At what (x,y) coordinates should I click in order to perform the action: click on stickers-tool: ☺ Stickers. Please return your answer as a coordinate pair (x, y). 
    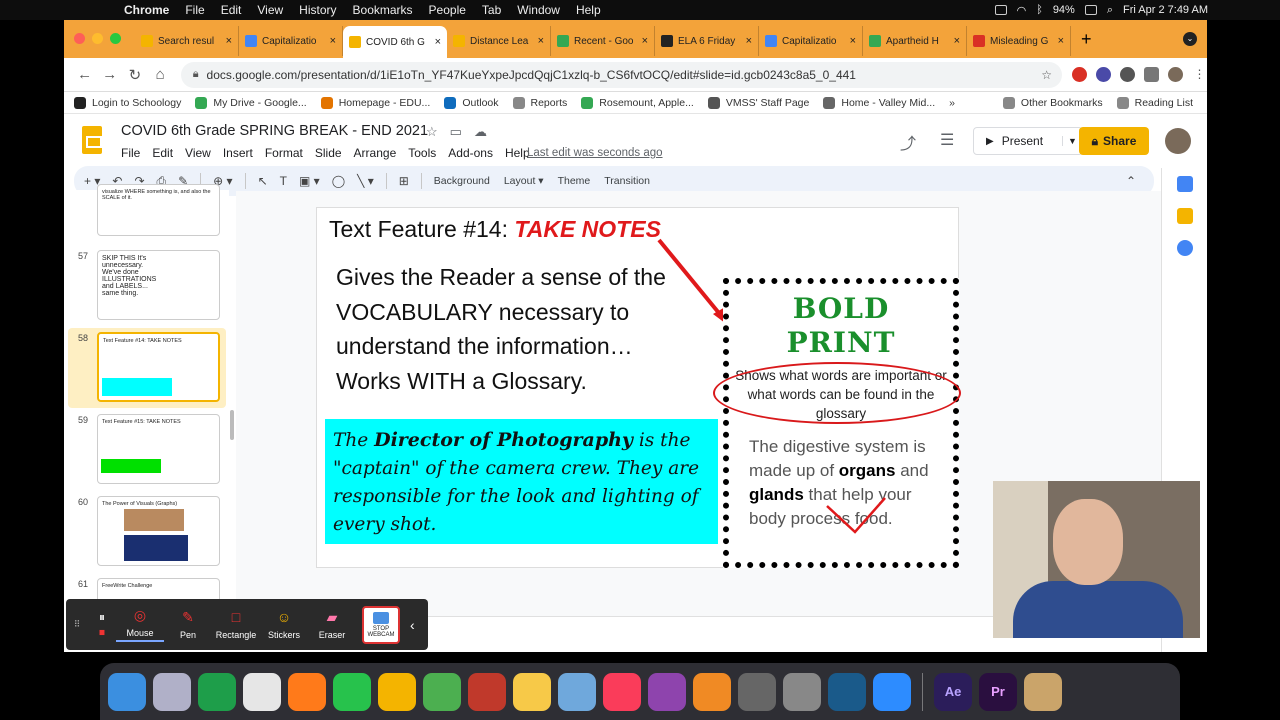
    Looking at the image, I should click on (284, 624).